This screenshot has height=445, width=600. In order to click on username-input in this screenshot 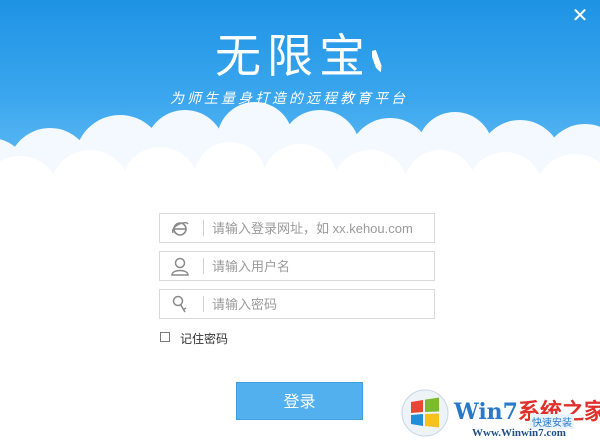, I will do `click(319, 266)`.